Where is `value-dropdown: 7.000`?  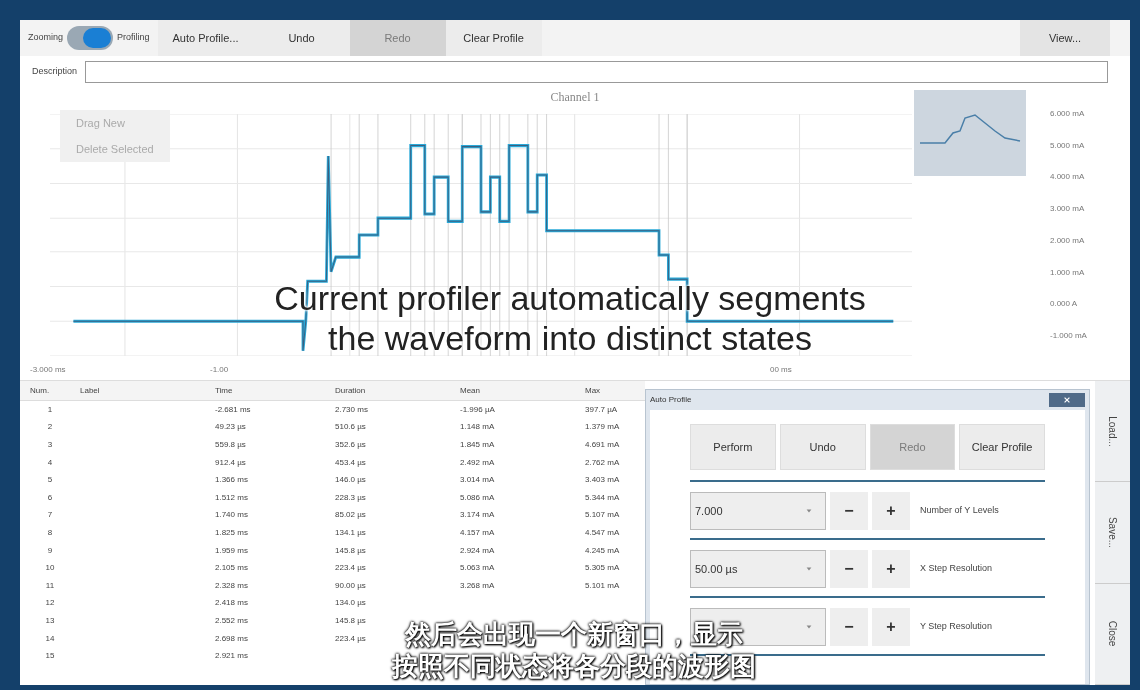 value-dropdown: 7.000 is located at coordinates (758, 511).